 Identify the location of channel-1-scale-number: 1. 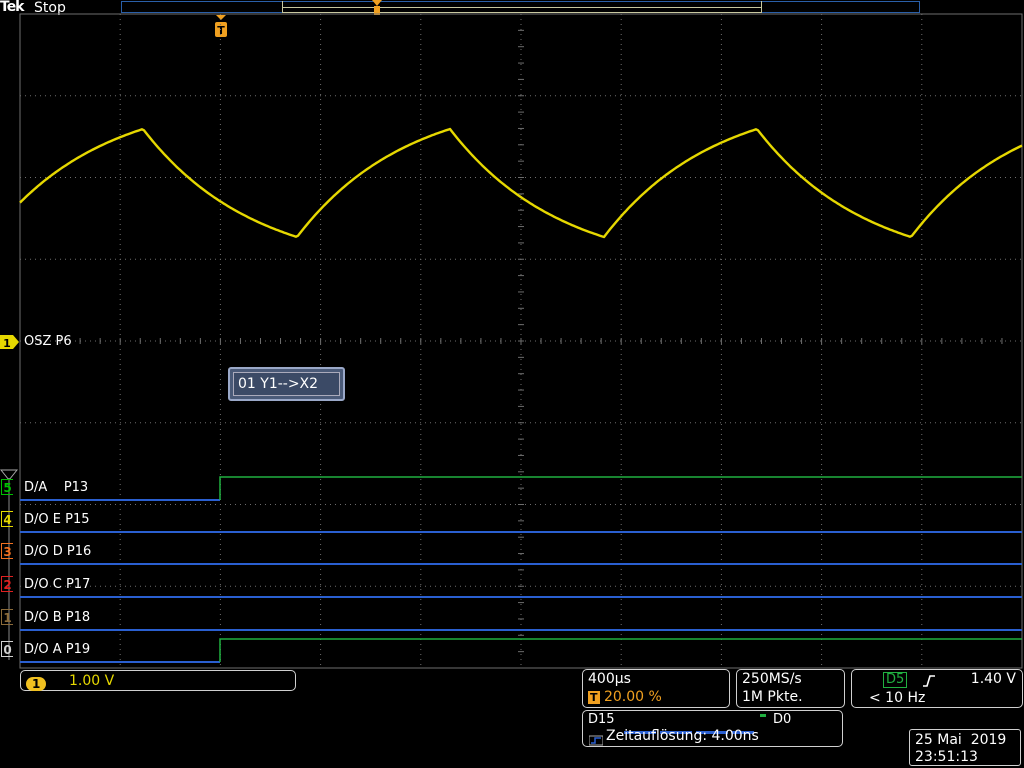
(36, 684).